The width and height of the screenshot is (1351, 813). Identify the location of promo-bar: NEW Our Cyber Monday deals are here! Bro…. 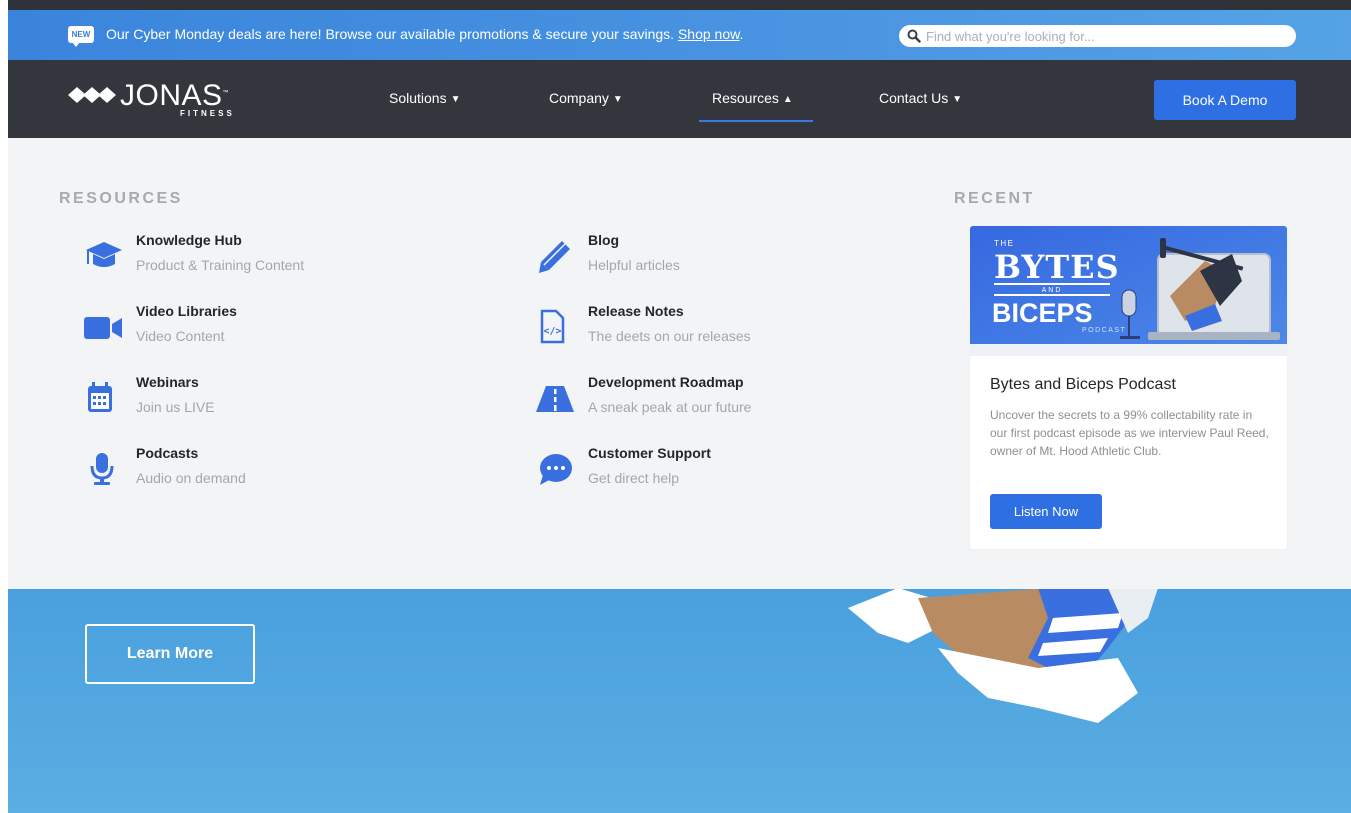
(679, 35).